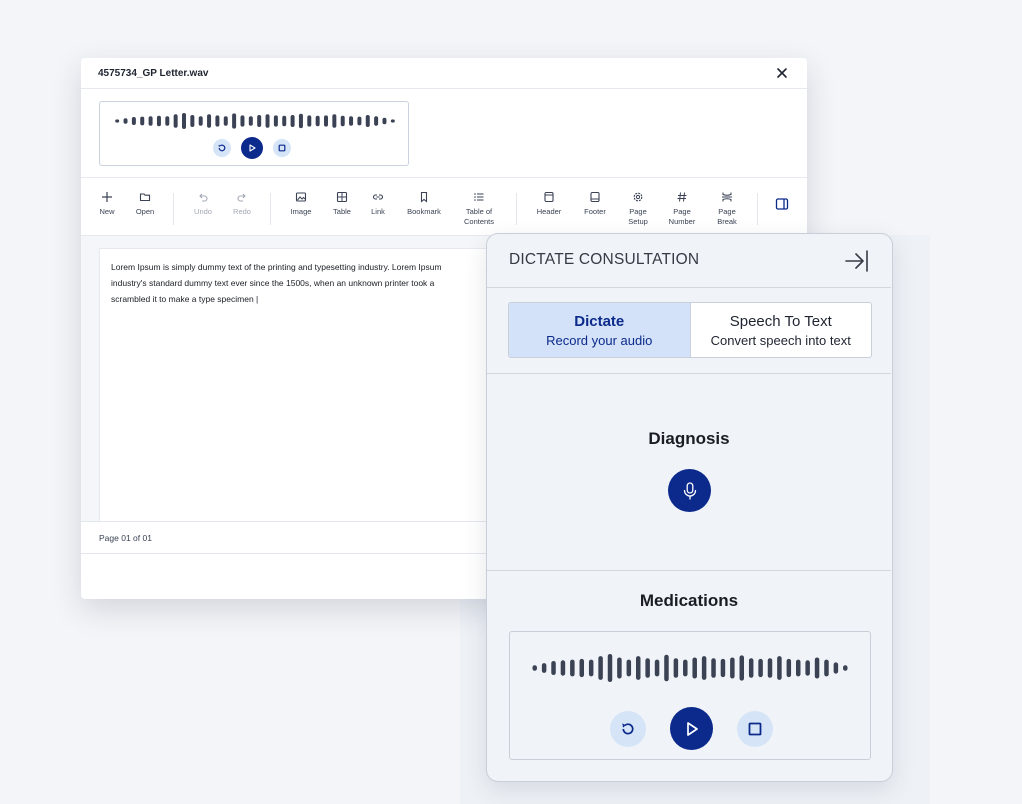 The image size is (1022, 804). I want to click on collapse-panel-button, so click(857, 261).